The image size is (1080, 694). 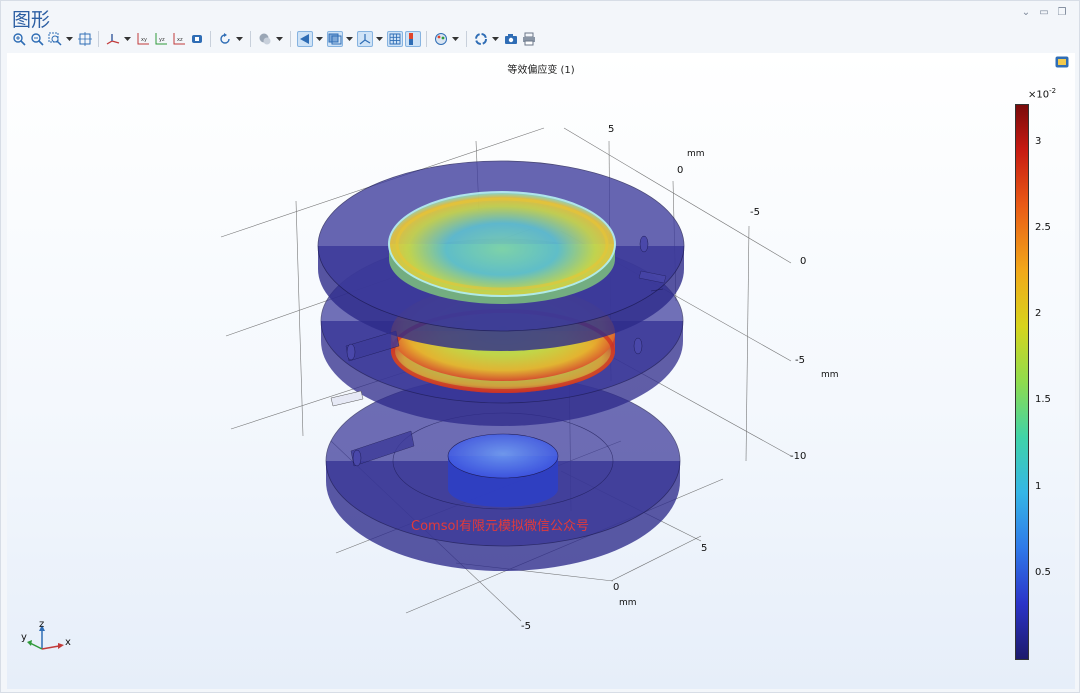 What do you see at coordinates (616, 587) in the screenshot?
I see `x-tick-label: 0` at bounding box center [616, 587].